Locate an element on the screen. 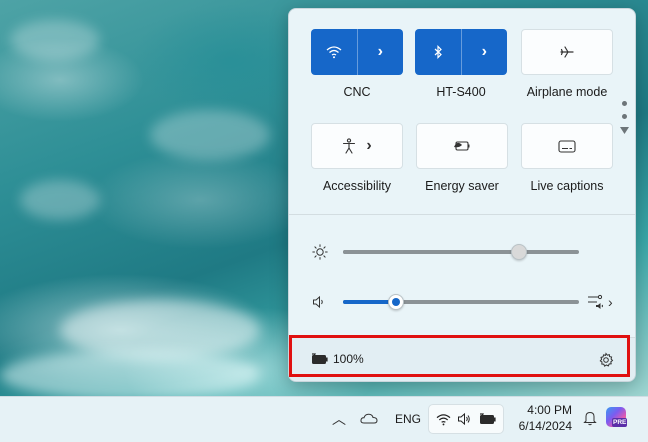 The width and height of the screenshot is (648, 442). bluetooth-expand-button: › is located at coordinates (484, 52).